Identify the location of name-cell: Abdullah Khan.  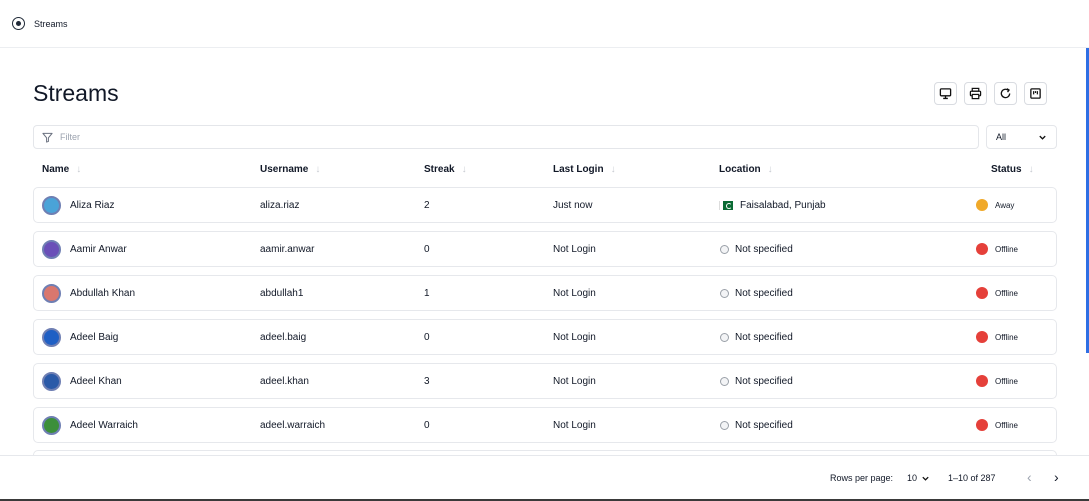
(88, 293).